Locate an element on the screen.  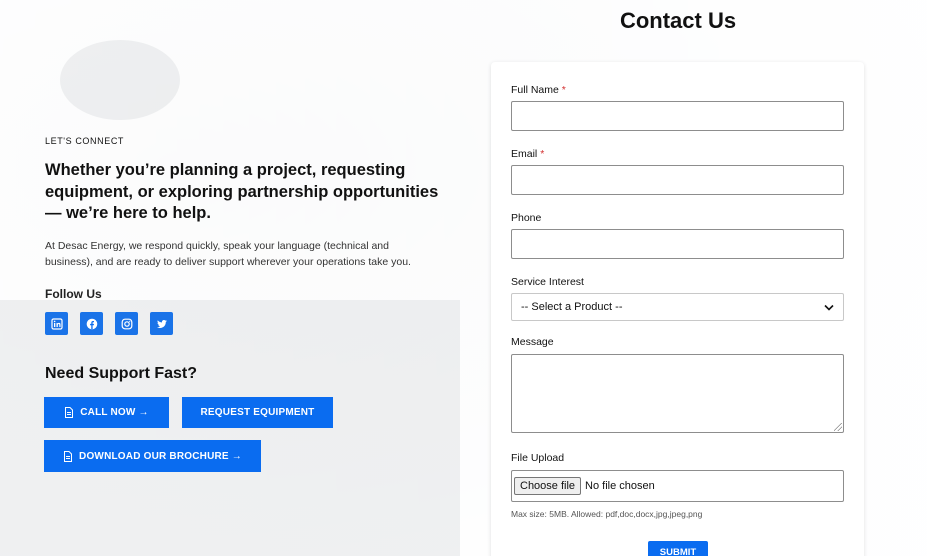
twitter-icon is located at coordinates (161, 323).